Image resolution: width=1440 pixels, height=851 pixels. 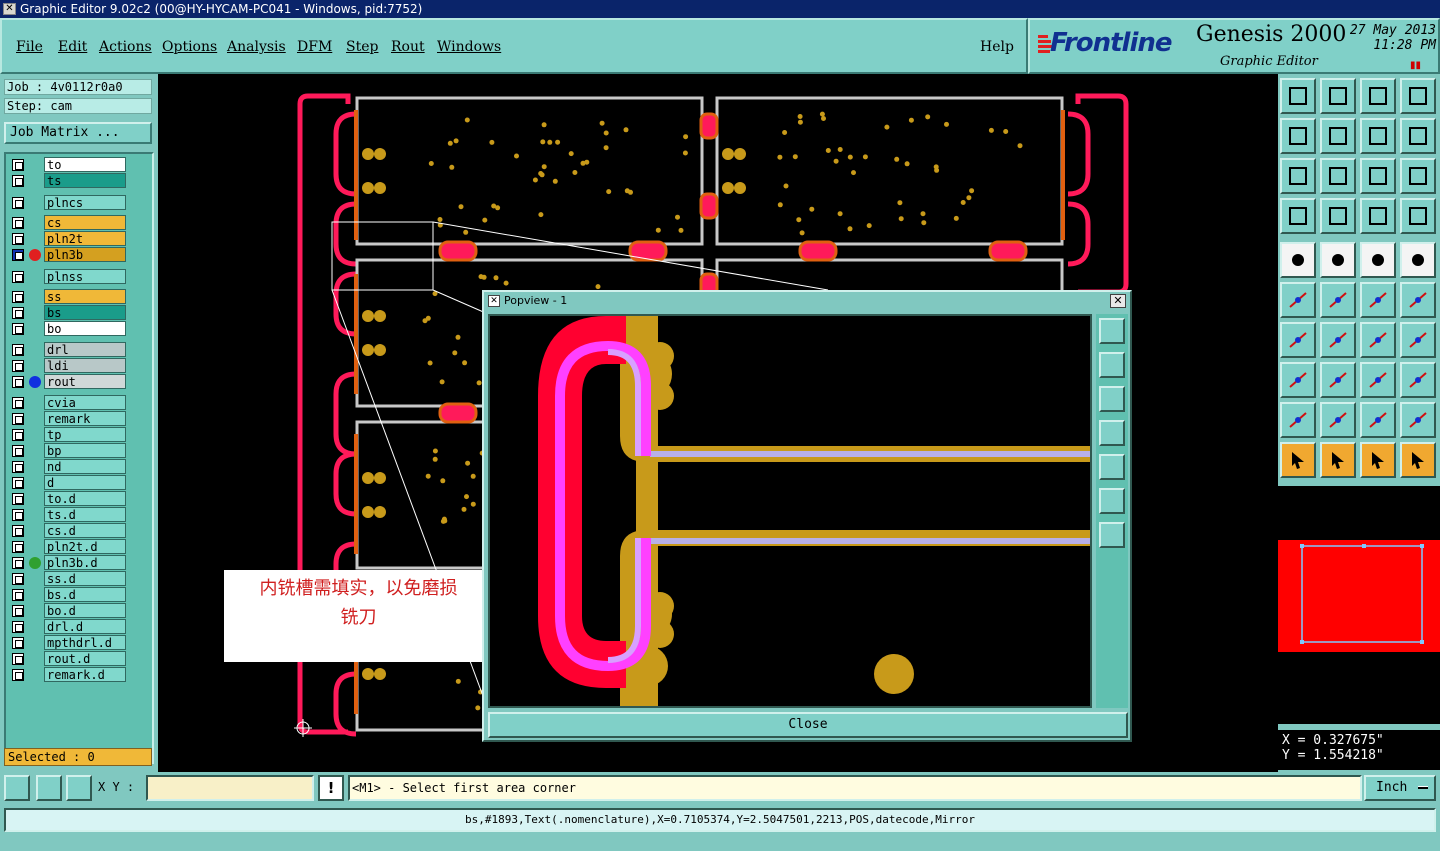 What do you see at coordinates (1418, 300) in the screenshot?
I see `edit-node-button` at bounding box center [1418, 300].